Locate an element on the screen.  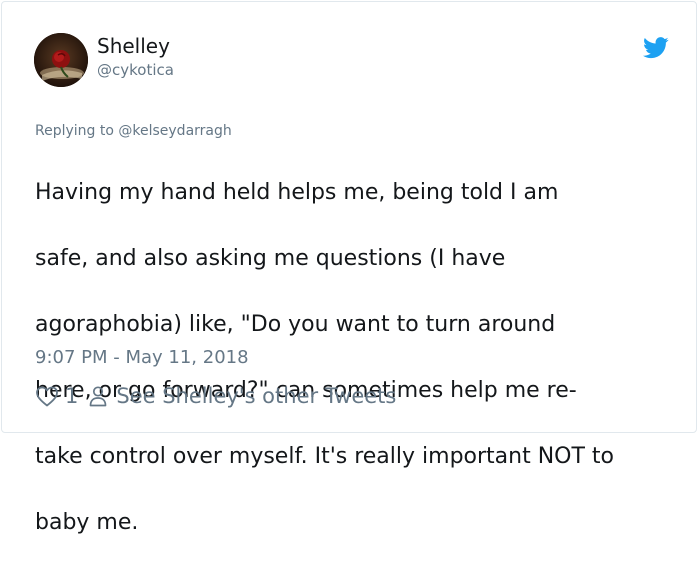
rose-avatar-image is located at coordinates (61, 60).